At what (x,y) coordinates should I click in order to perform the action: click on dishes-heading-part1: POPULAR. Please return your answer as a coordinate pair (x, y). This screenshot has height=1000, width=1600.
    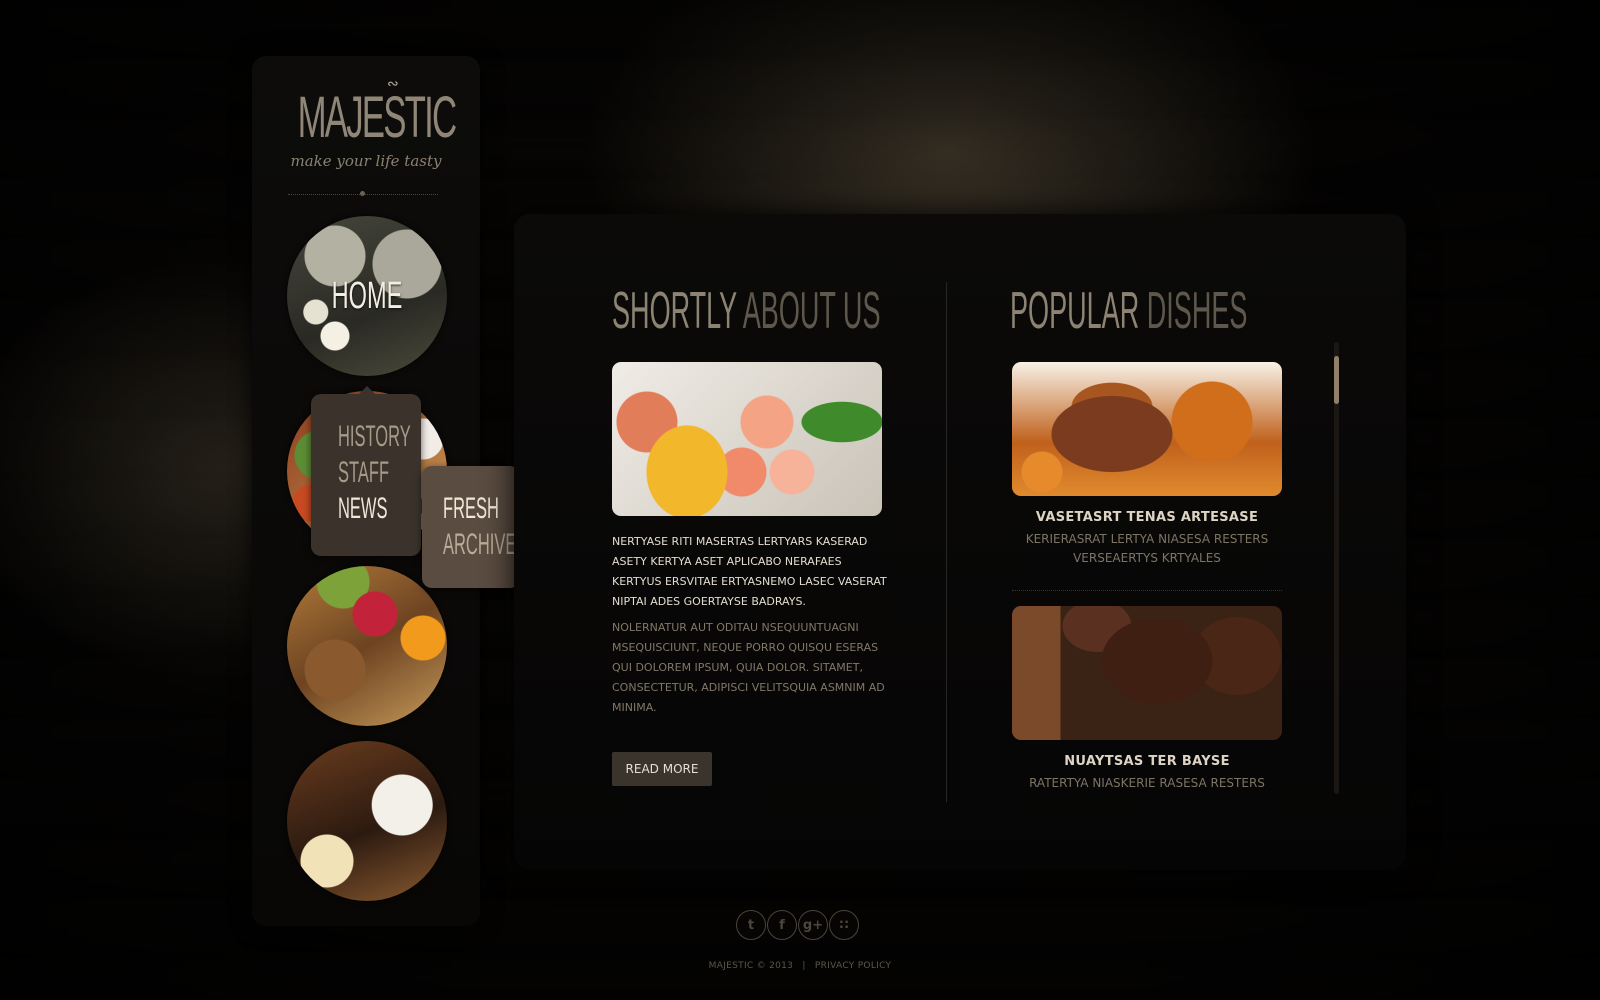
    Looking at the image, I should click on (1075, 311).